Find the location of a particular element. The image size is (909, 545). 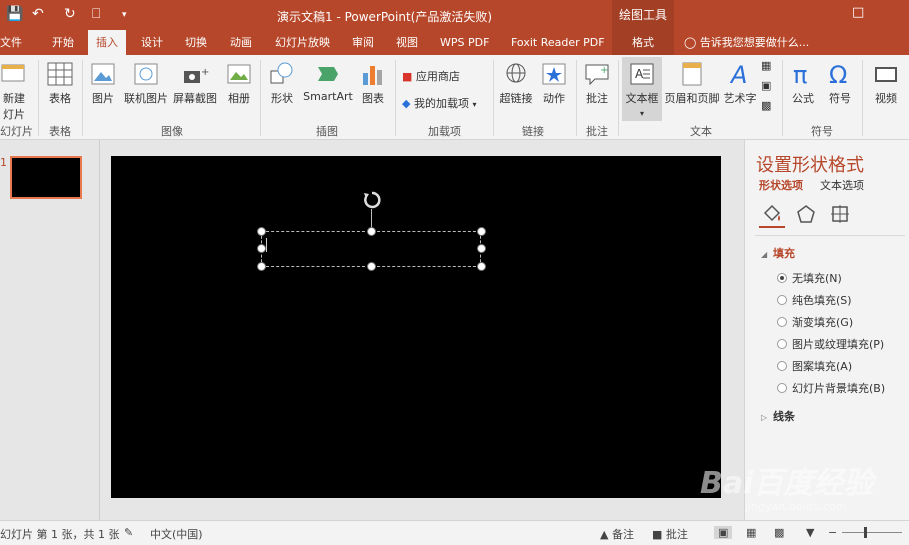

chevron-down-icon: ▾ is located at coordinates (474, 104).